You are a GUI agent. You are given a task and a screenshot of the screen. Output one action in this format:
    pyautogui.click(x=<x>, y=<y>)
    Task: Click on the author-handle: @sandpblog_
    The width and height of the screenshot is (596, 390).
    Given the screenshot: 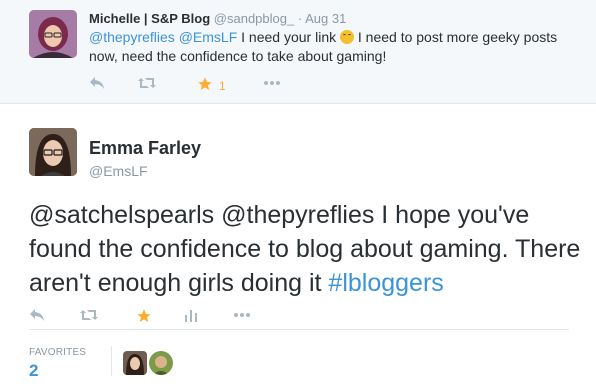 What is the action you would take?
    pyautogui.click(x=254, y=18)
    